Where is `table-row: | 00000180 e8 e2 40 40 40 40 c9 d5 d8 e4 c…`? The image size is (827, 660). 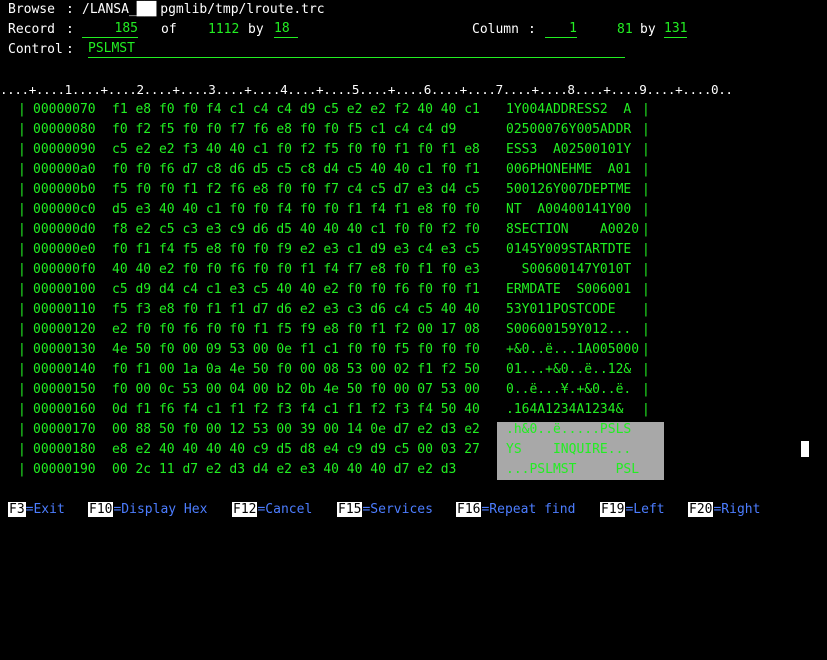 table-row: | 00000180 e8 e2 40 40 40 40 c9 d5 d8 e4 c… is located at coordinates (413, 450).